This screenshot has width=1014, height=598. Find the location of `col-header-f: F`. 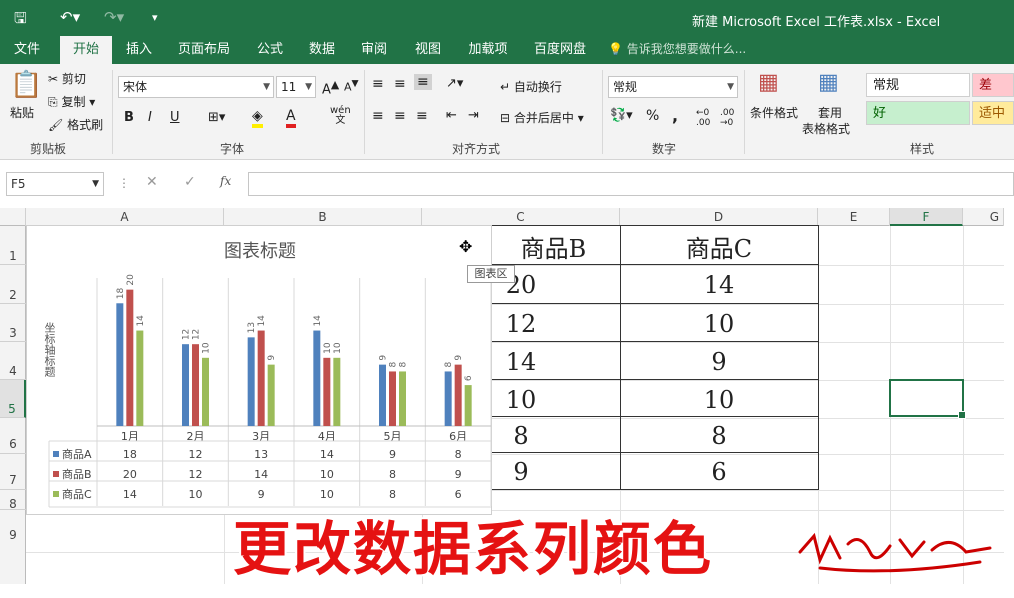

col-header-f: F is located at coordinates (926, 217).